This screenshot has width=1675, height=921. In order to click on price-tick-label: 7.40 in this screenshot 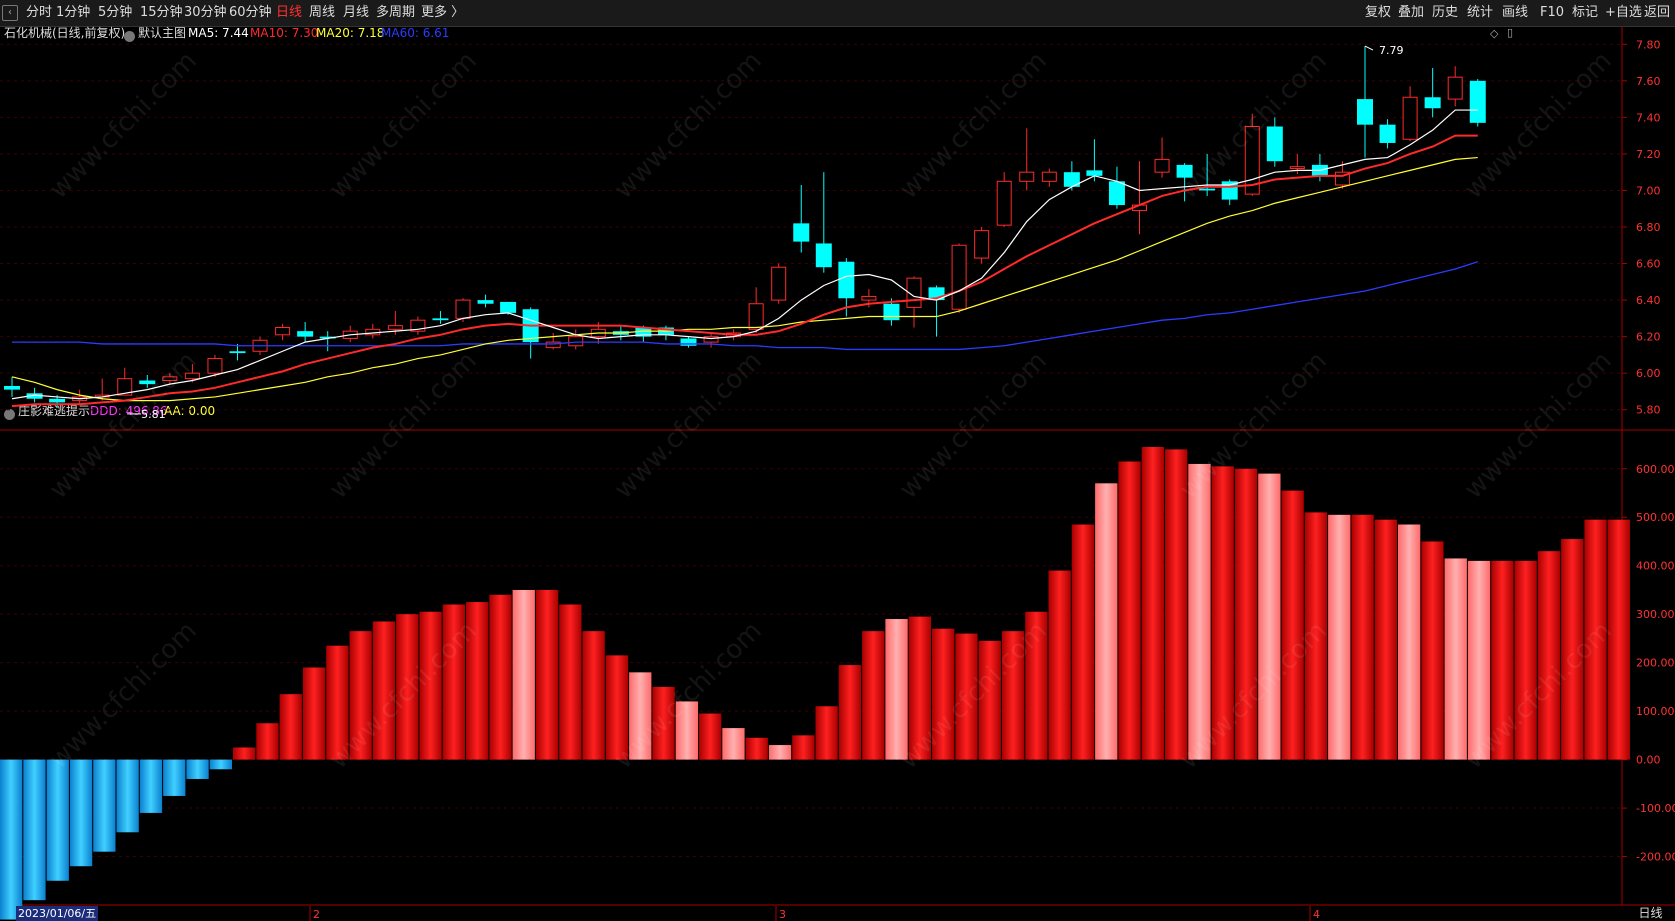, I will do `click(1648, 117)`.